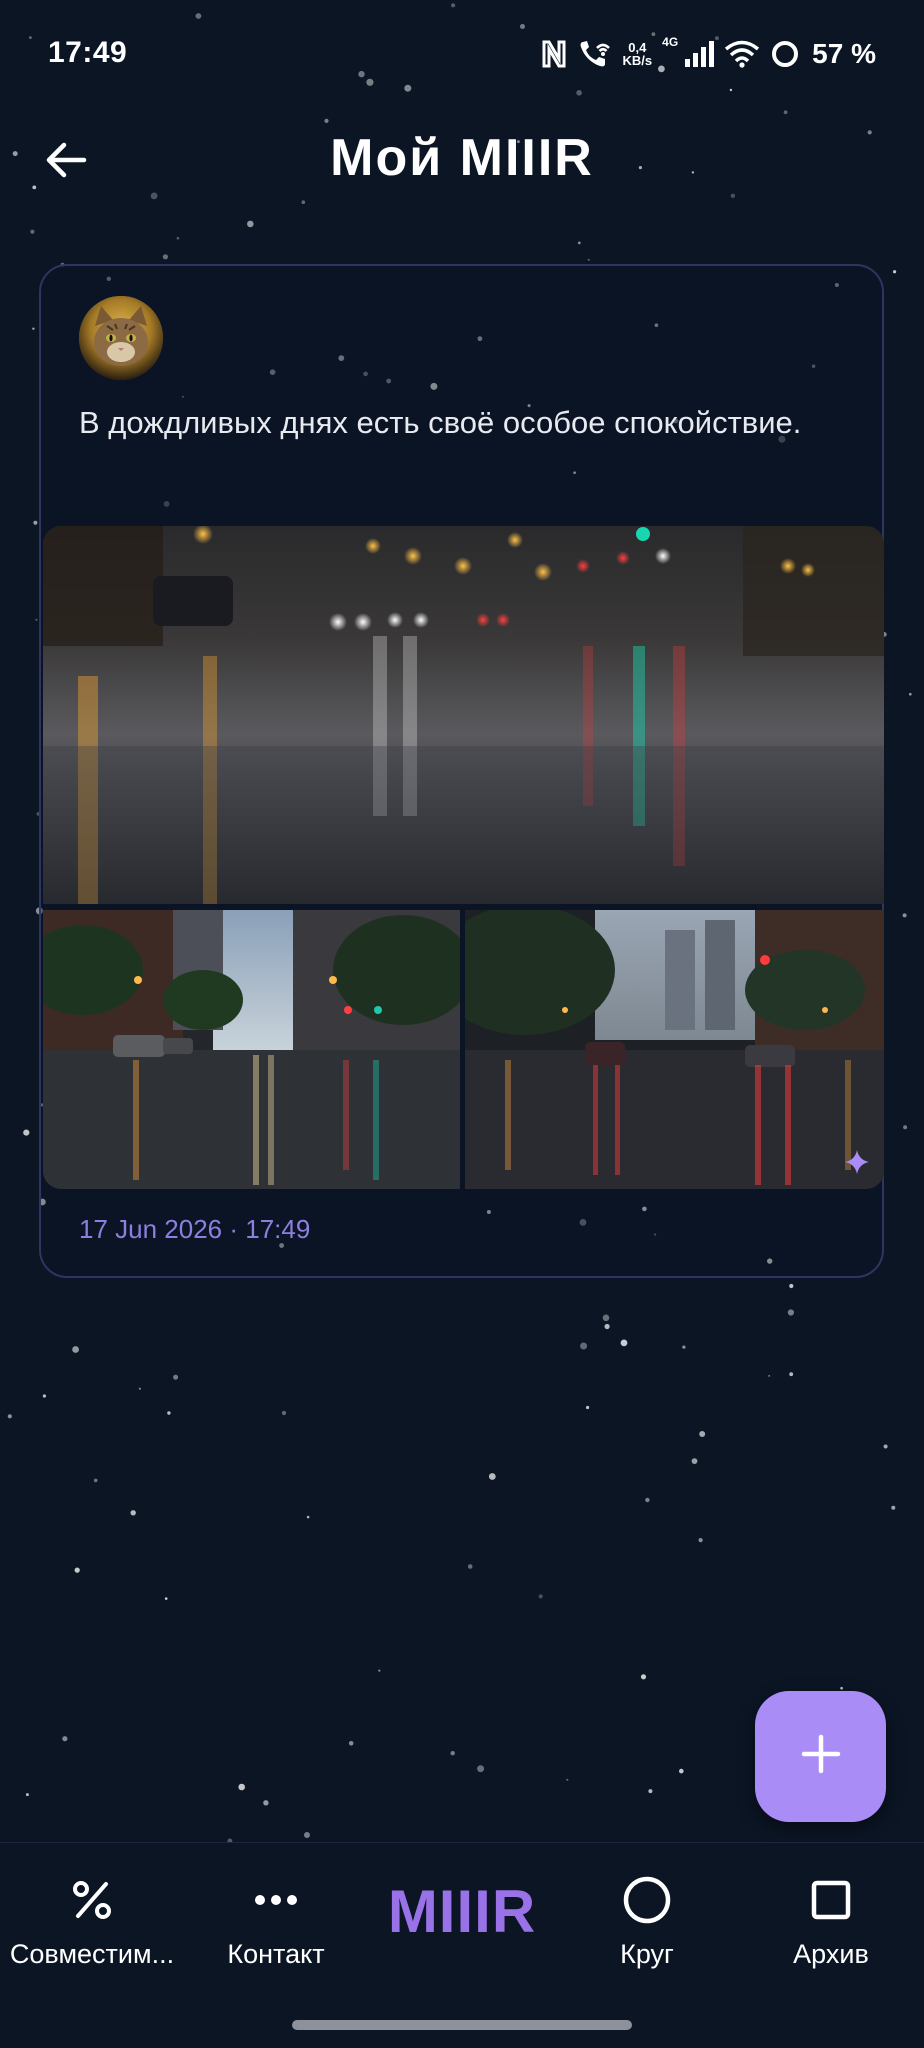  I want to click on app-header: Мой MIIIR, so click(462, 160).